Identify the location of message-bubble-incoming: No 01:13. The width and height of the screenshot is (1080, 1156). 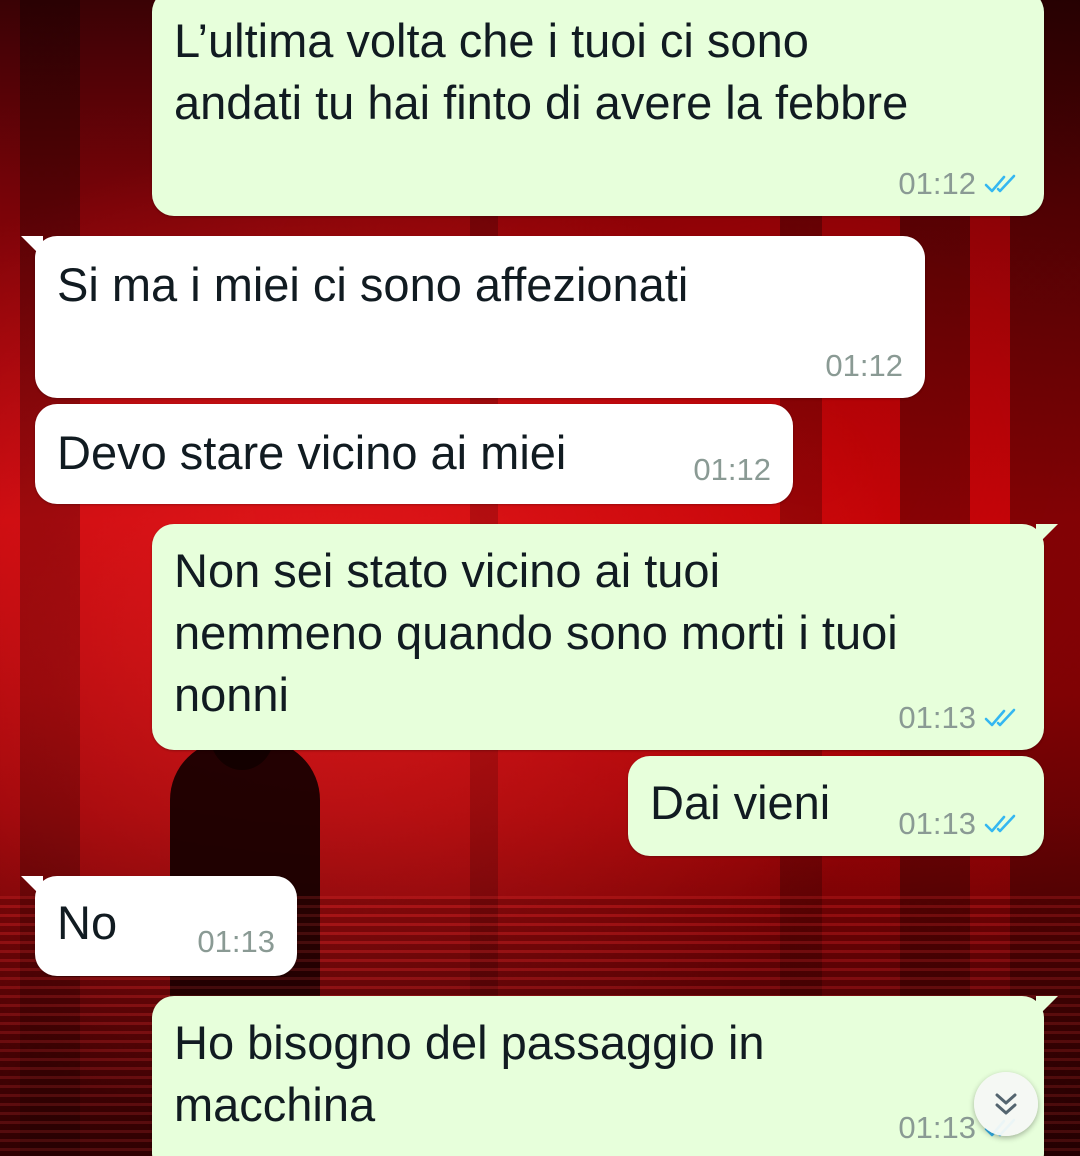
(159, 926).